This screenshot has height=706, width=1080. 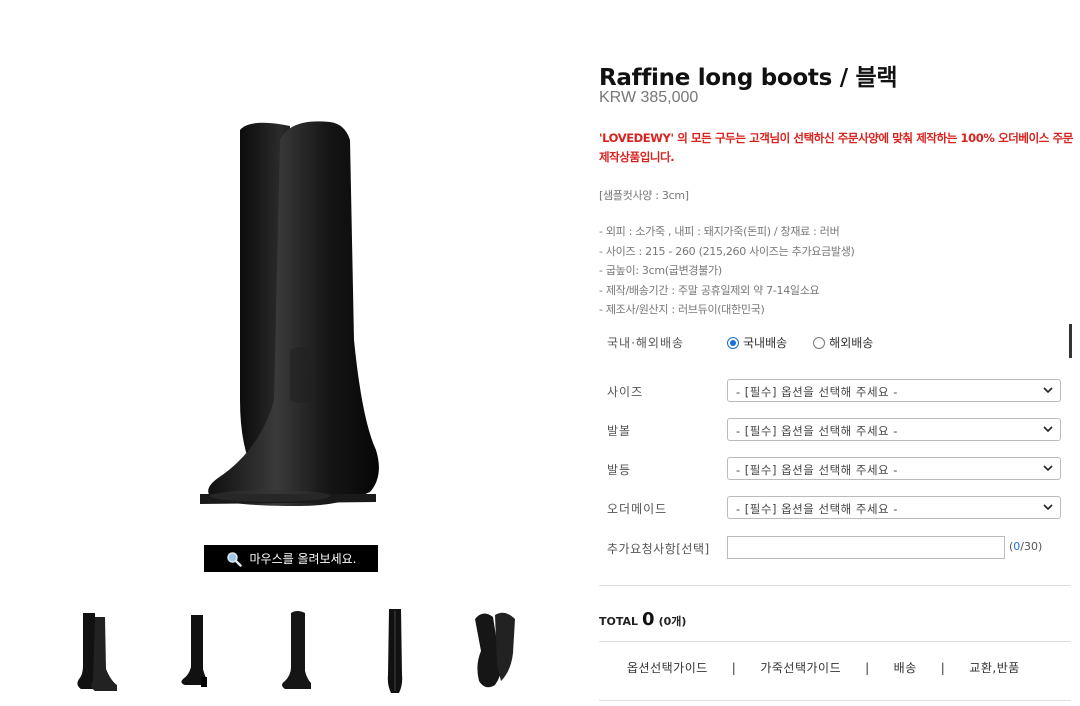 I want to click on size-select: - [필수] 옵션을 선택해 주세요 -, so click(x=894, y=390).